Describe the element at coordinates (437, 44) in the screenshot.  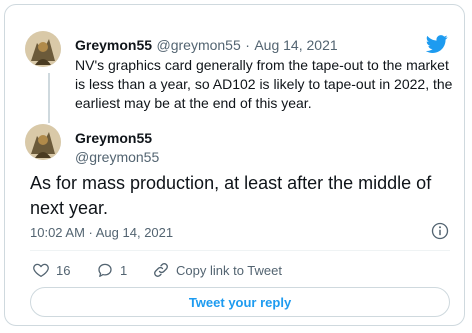
I see `twitter-bird-icon` at that location.